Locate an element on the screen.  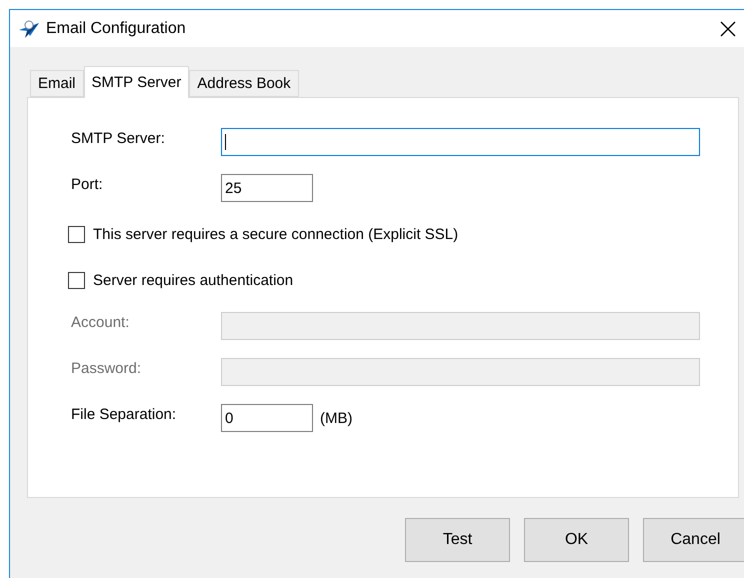
tab: Email is located at coordinates (57, 83).